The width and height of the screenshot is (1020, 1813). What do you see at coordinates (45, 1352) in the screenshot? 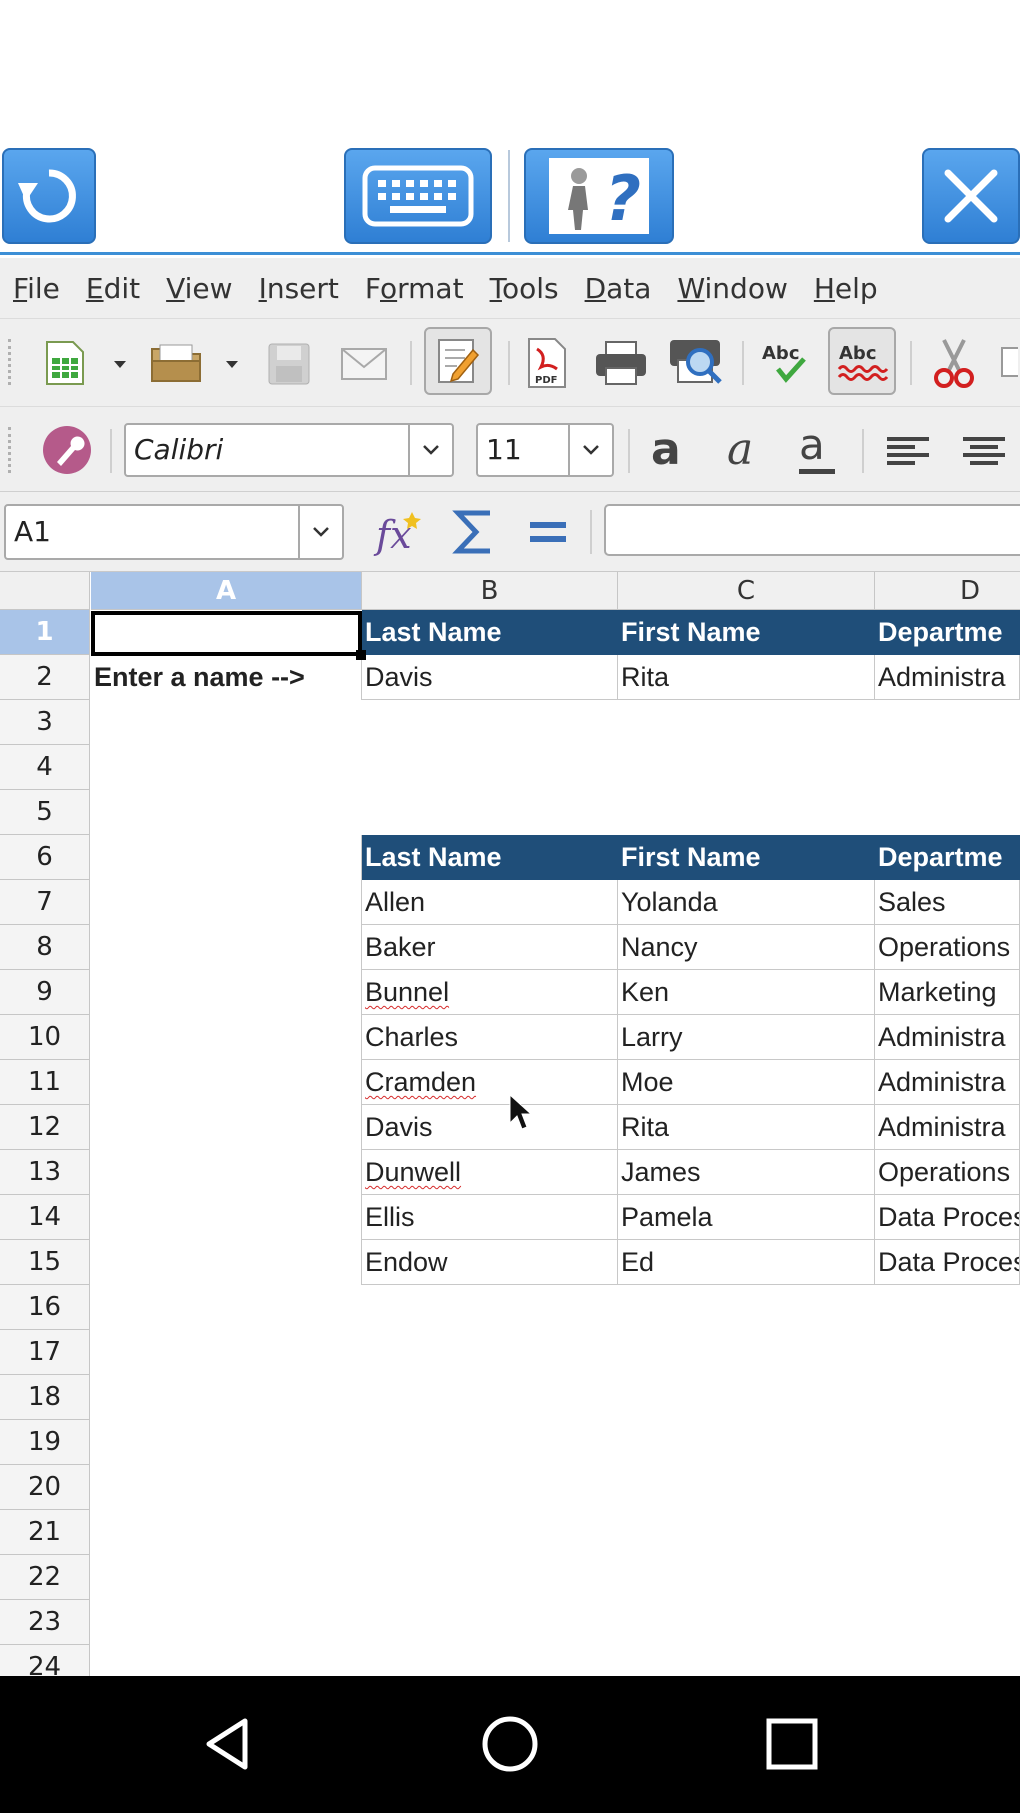
I see `row-header: 17` at bounding box center [45, 1352].